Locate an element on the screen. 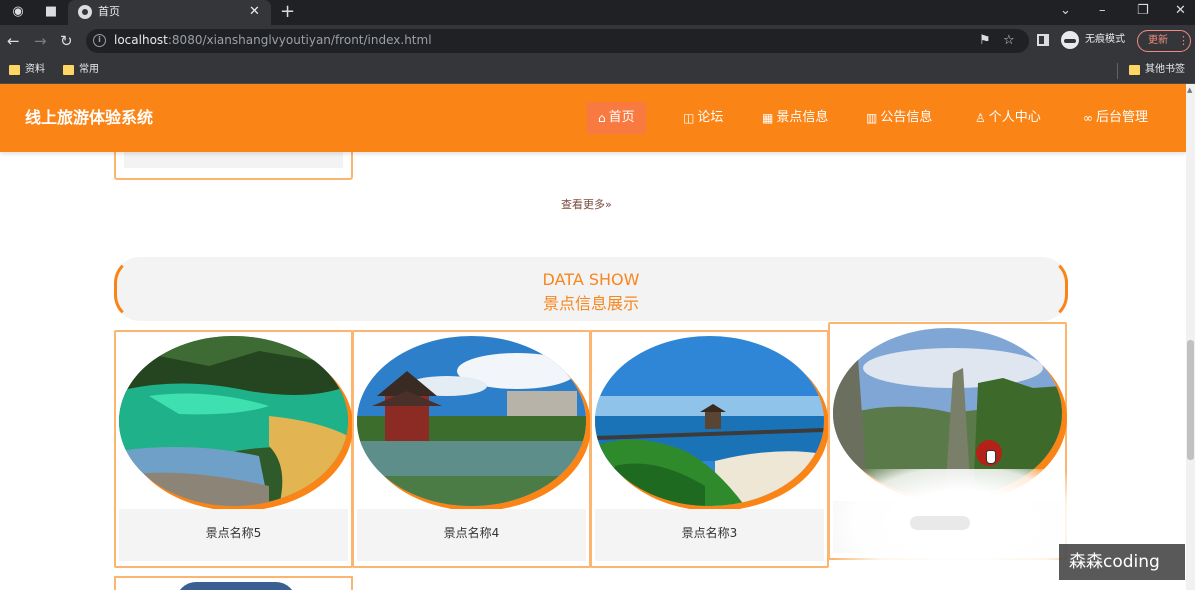  info-icon: i is located at coordinates (99, 40).